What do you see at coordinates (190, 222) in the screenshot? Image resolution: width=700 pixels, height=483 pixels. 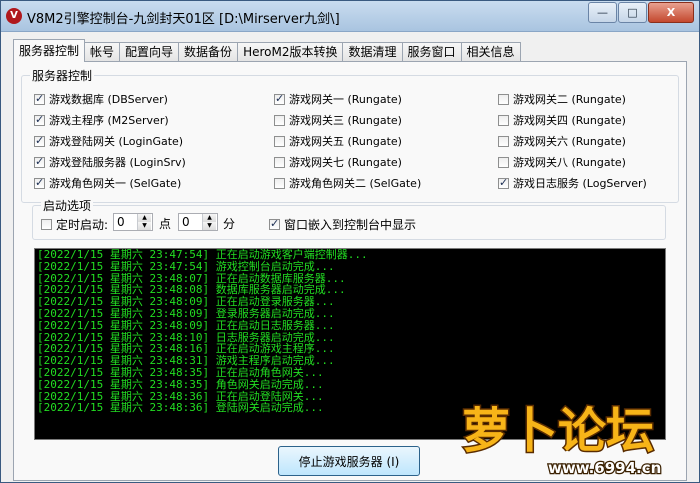 I see `minute-value: 0` at bounding box center [190, 222].